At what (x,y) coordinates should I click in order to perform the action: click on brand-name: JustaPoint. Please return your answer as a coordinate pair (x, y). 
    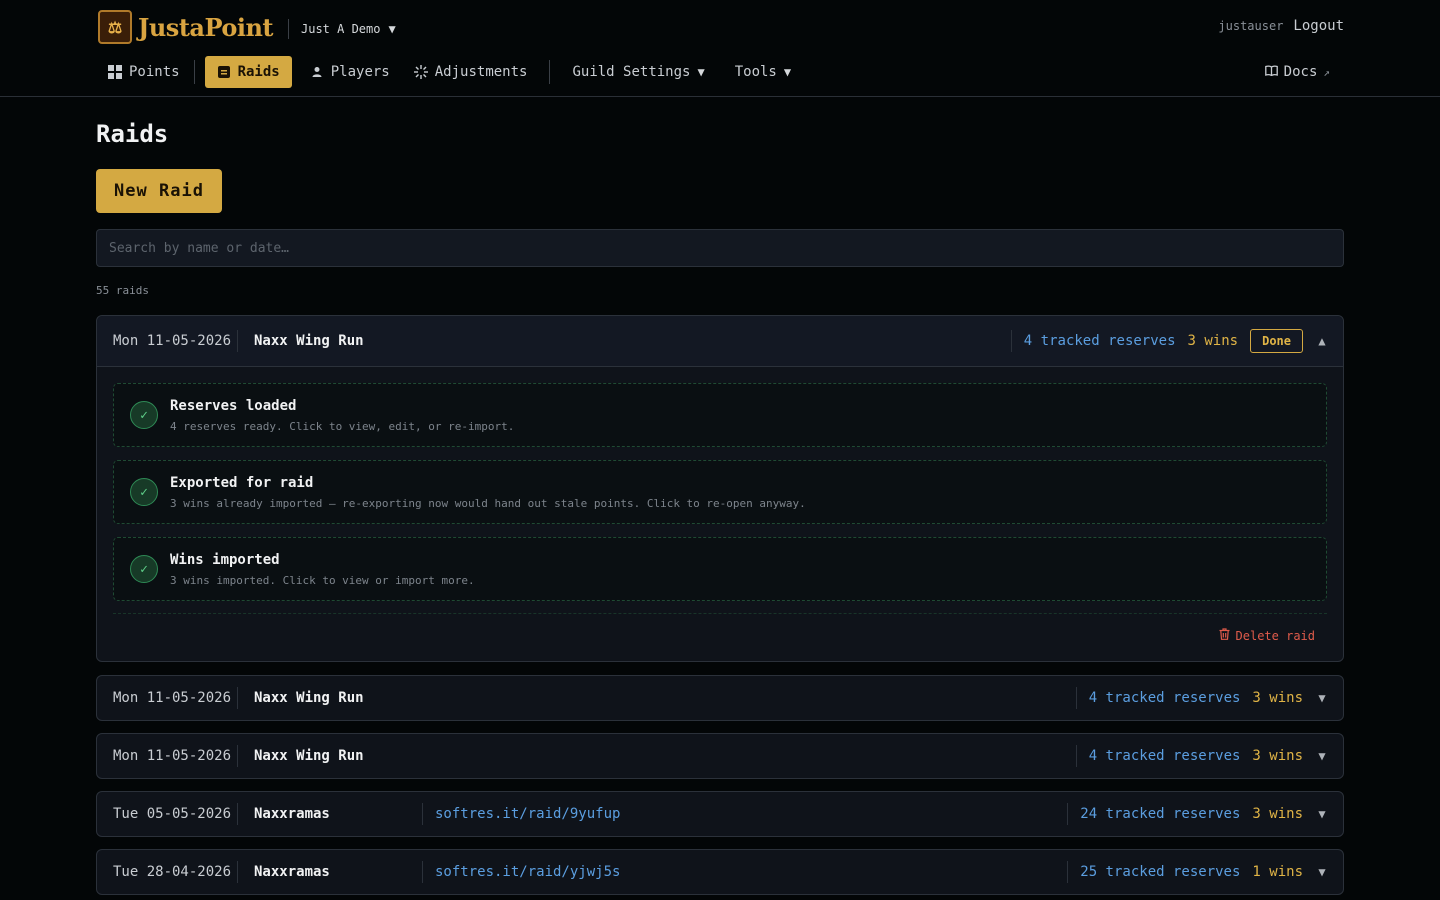
    Looking at the image, I should click on (206, 27).